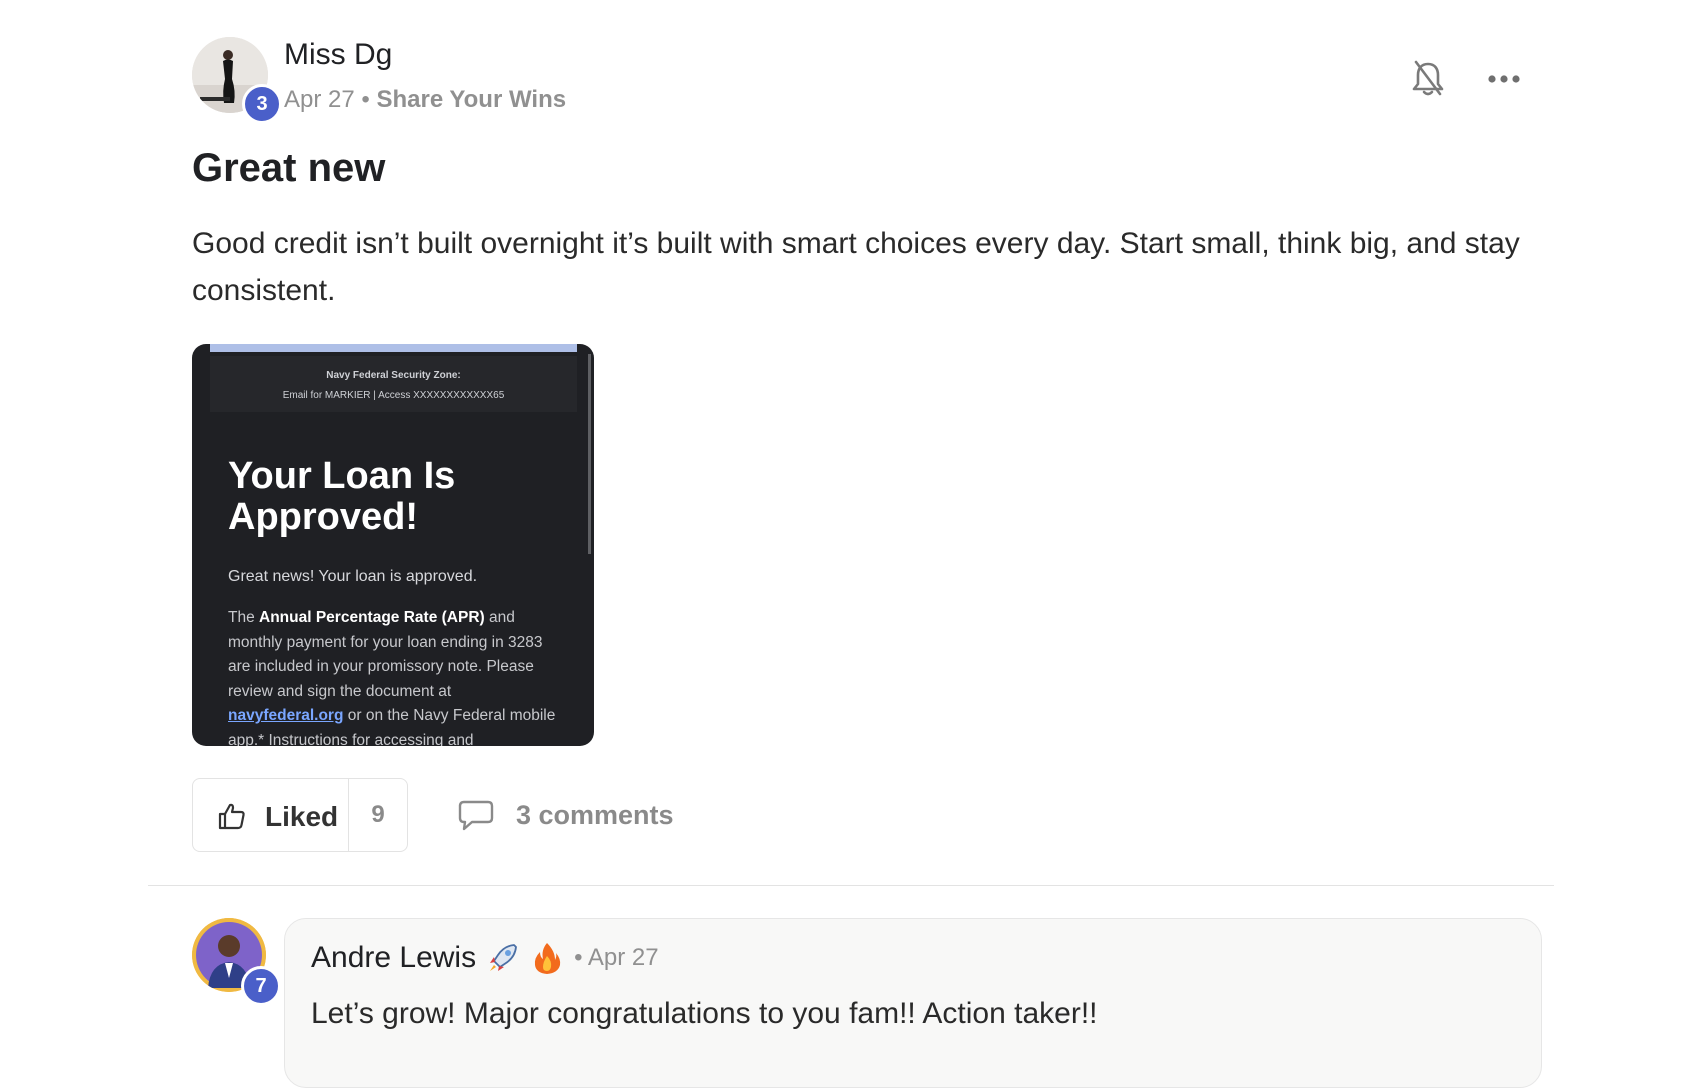  Describe the element at coordinates (262, 104) in the screenshot. I see `author-level-badge: 3` at that location.